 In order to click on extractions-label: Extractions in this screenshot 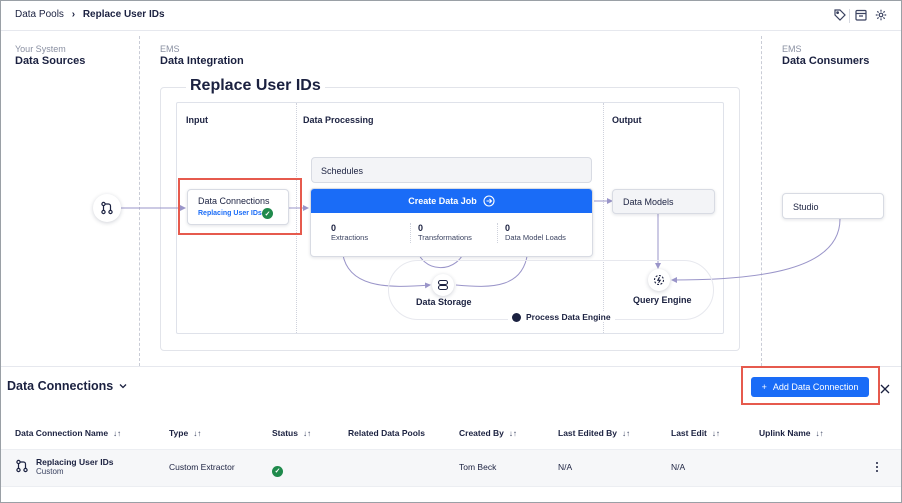, I will do `click(350, 237)`.